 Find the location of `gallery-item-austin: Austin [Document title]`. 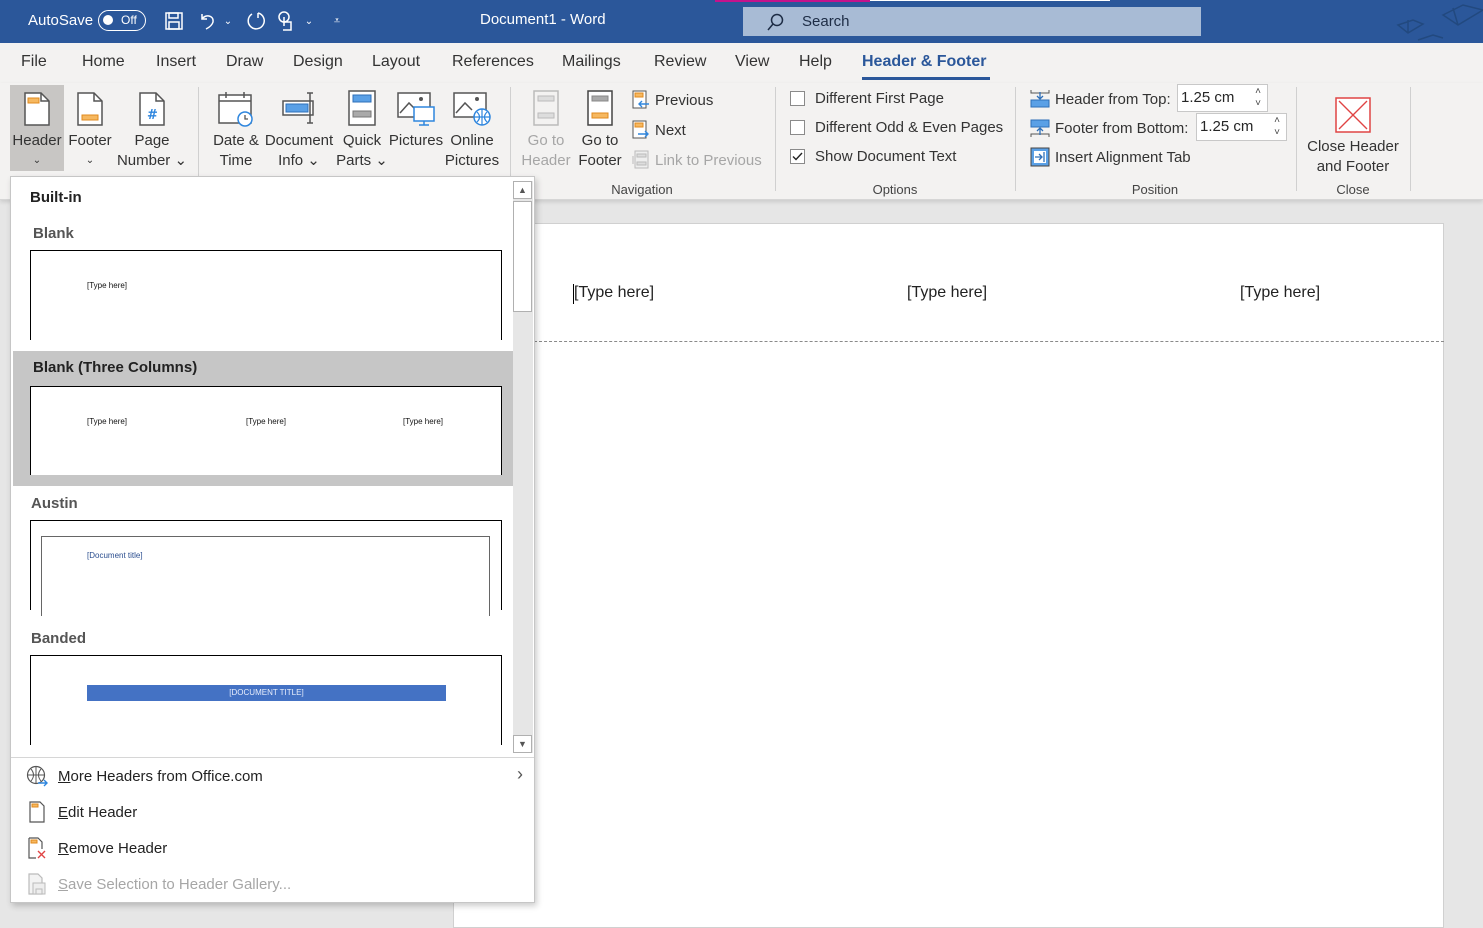

gallery-item-austin: Austin [Document title] is located at coordinates (263, 554).